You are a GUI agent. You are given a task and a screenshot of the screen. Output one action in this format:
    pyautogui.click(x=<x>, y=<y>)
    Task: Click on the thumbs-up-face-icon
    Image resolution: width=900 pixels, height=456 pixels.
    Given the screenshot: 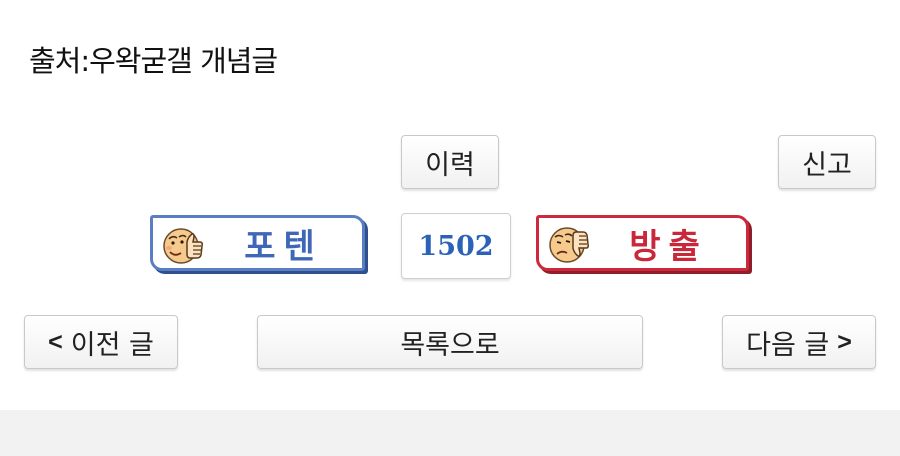 What is the action you would take?
    pyautogui.click(x=183, y=246)
    